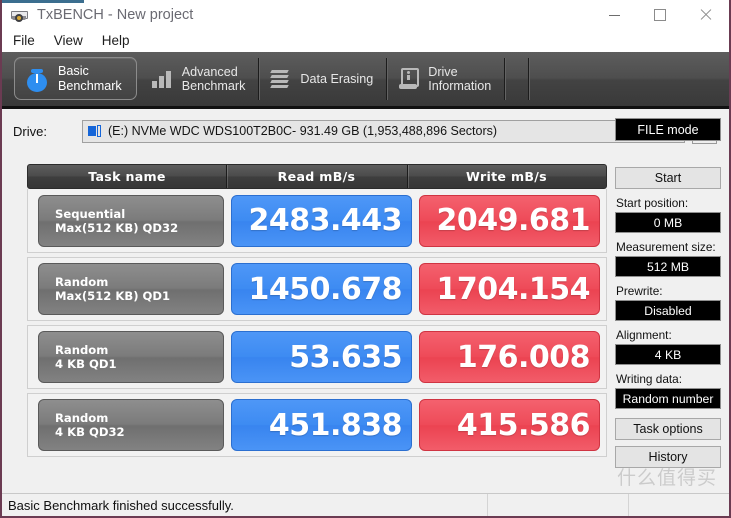 The height and width of the screenshot is (518, 731). I want to click on title-bar: TxBENCH - New project, so click(365, 15).